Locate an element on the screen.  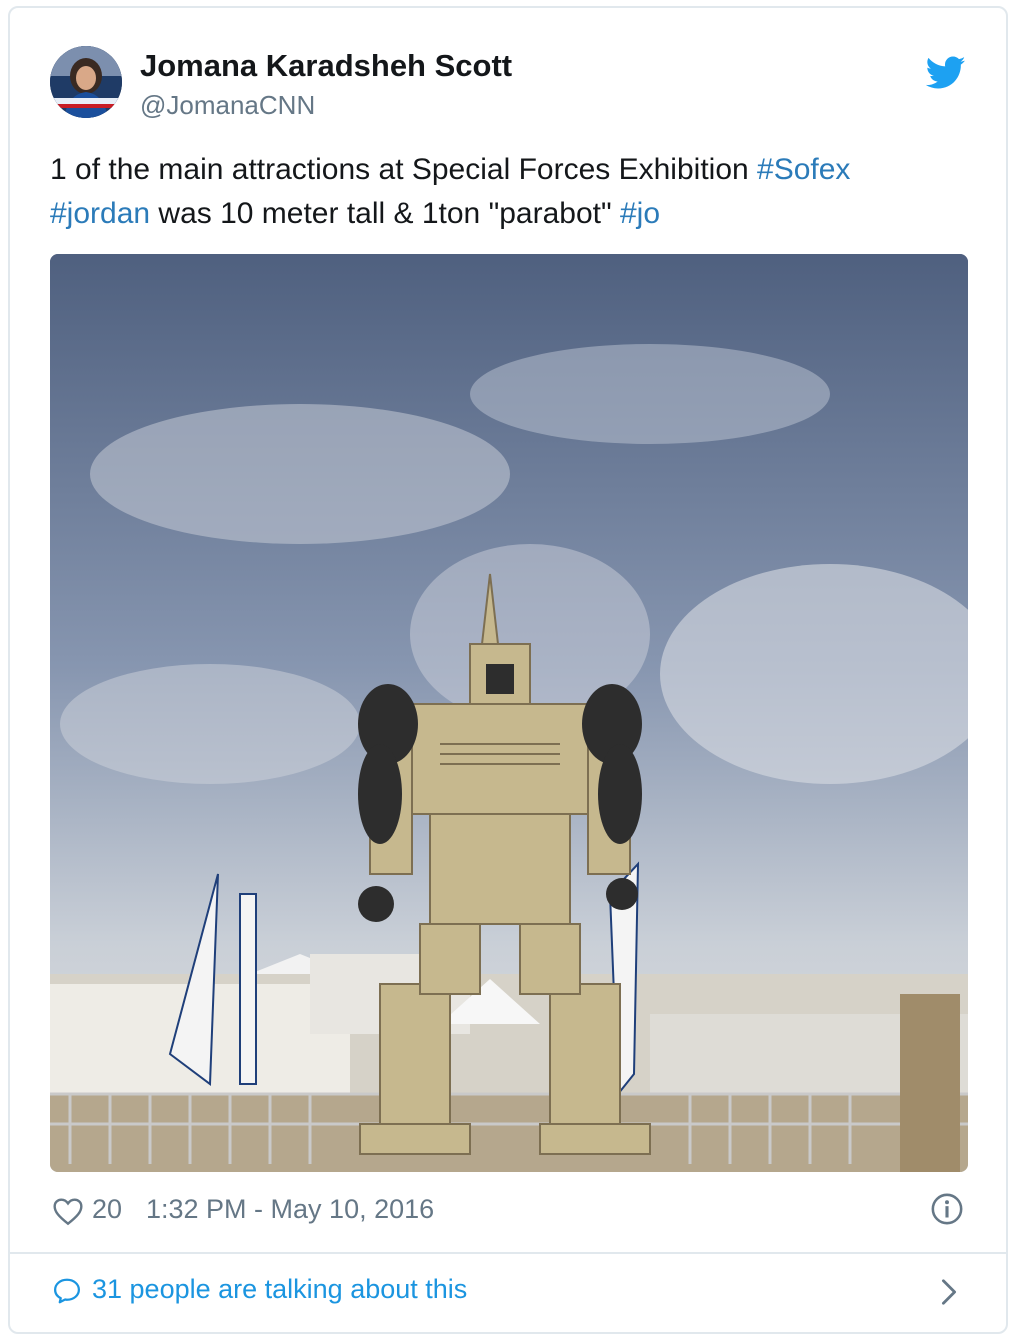
avatar-image is located at coordinates (86, 82).